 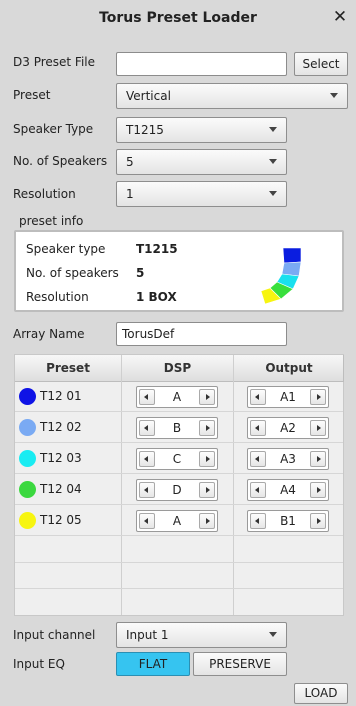 I want to click on output-stepper: A4, so click(x=288, y=490).